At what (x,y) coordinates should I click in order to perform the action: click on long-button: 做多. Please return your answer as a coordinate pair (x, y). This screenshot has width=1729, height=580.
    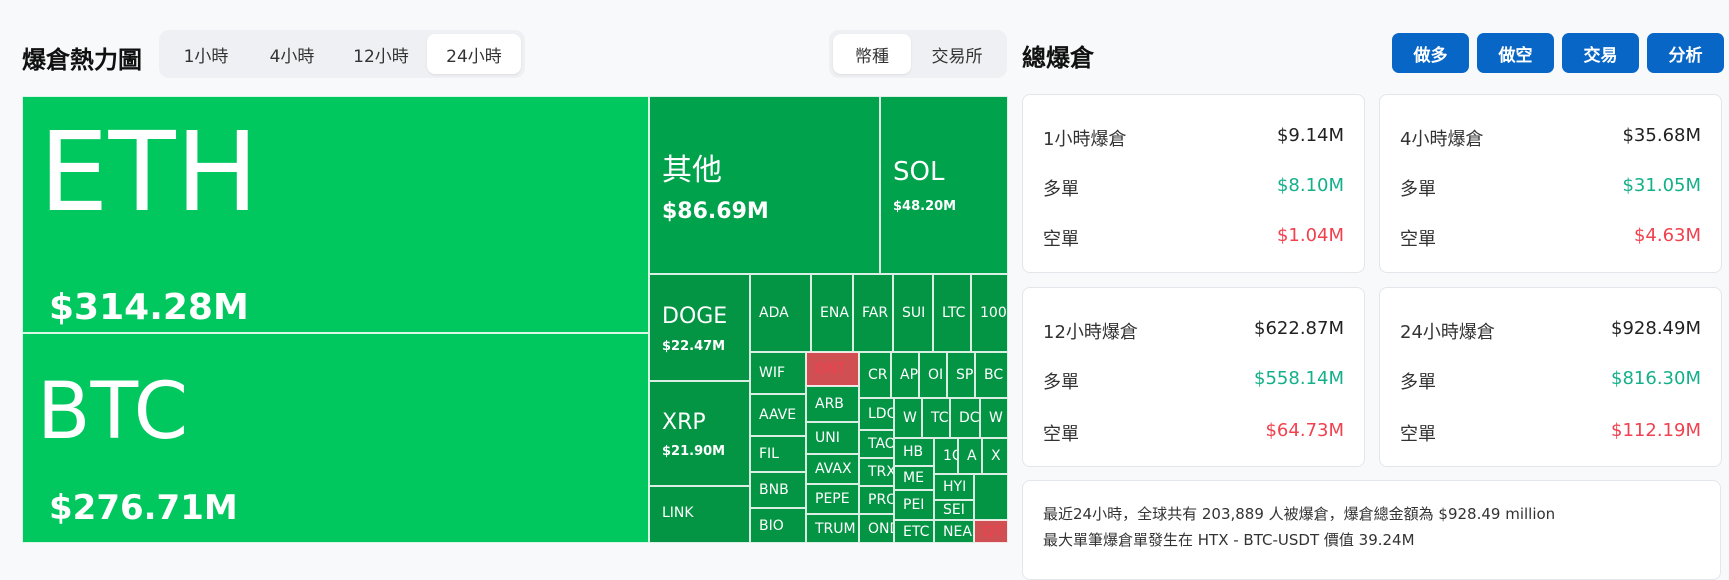
    Looking at the image, I should click on (1430, 53).